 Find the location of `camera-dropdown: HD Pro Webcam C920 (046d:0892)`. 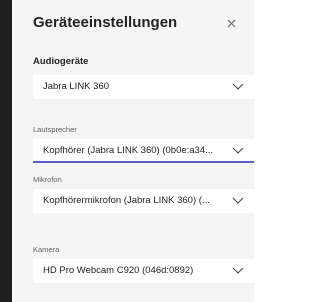

camera-dropdown: HD Pro Webcam C920 (046d:0892) is located at coordinates (143, 271).